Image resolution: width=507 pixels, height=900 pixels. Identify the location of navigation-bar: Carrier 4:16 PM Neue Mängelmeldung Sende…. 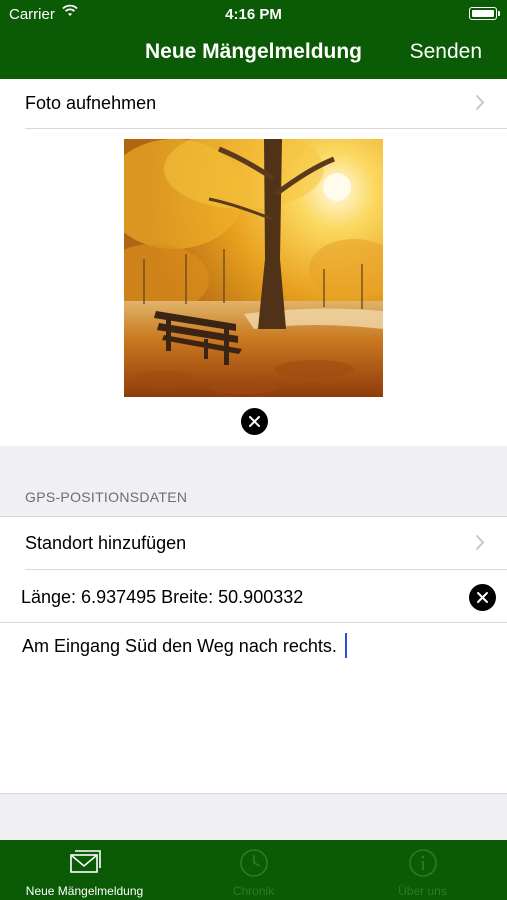
(253, 39).